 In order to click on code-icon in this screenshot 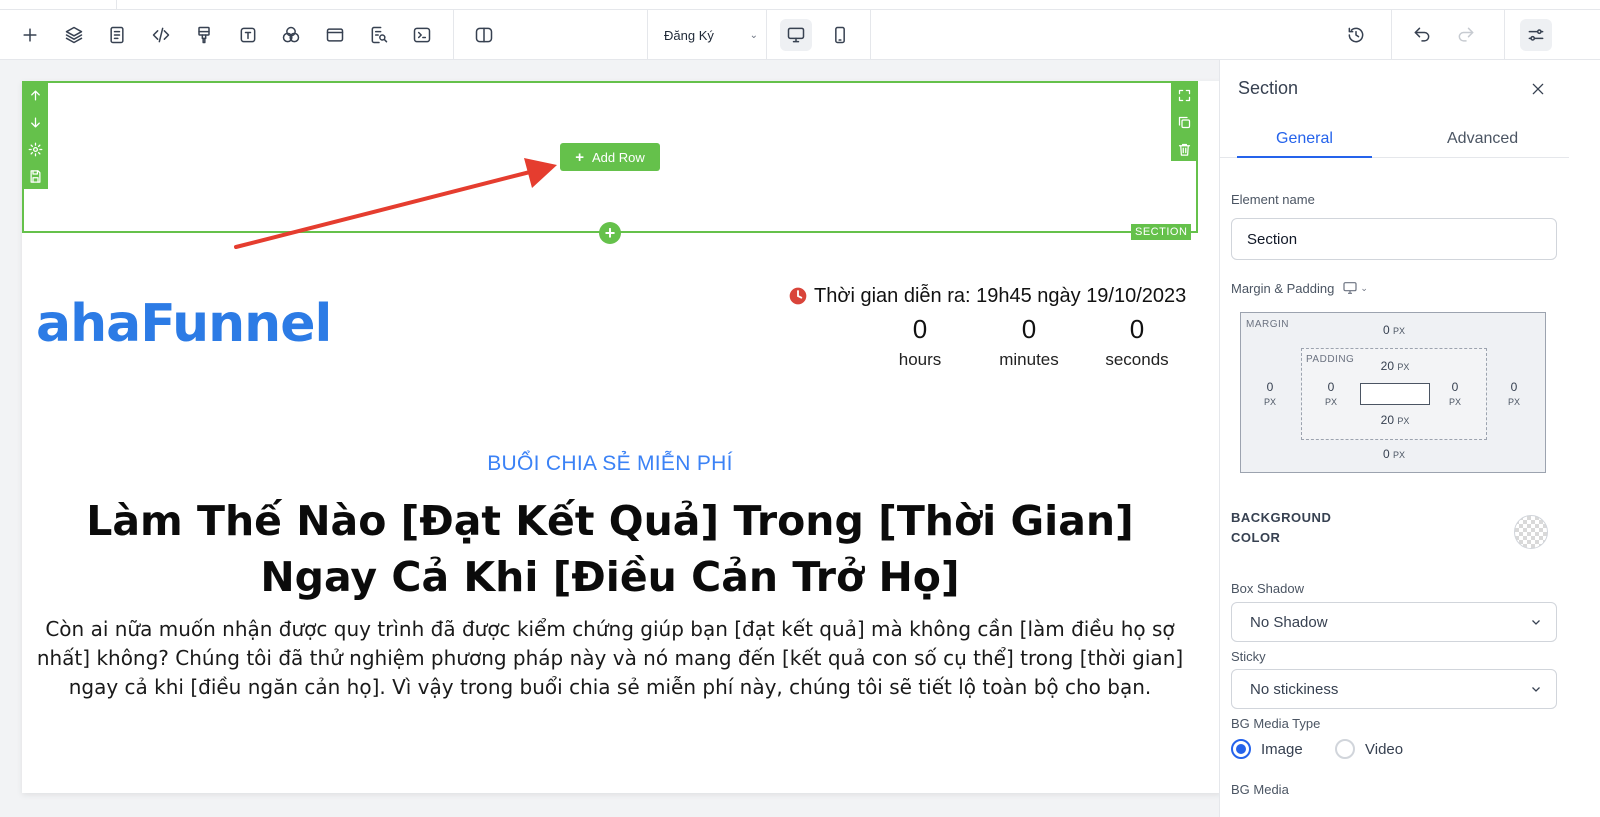, I will do `click(161, 35)`.